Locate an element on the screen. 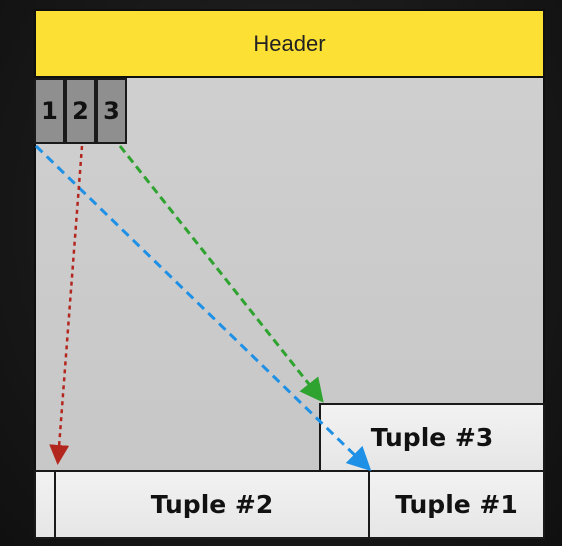 Image resolution: width=562 pixels, height=546 pixels. slot-1: 1 is located at coordinates (49, 111).